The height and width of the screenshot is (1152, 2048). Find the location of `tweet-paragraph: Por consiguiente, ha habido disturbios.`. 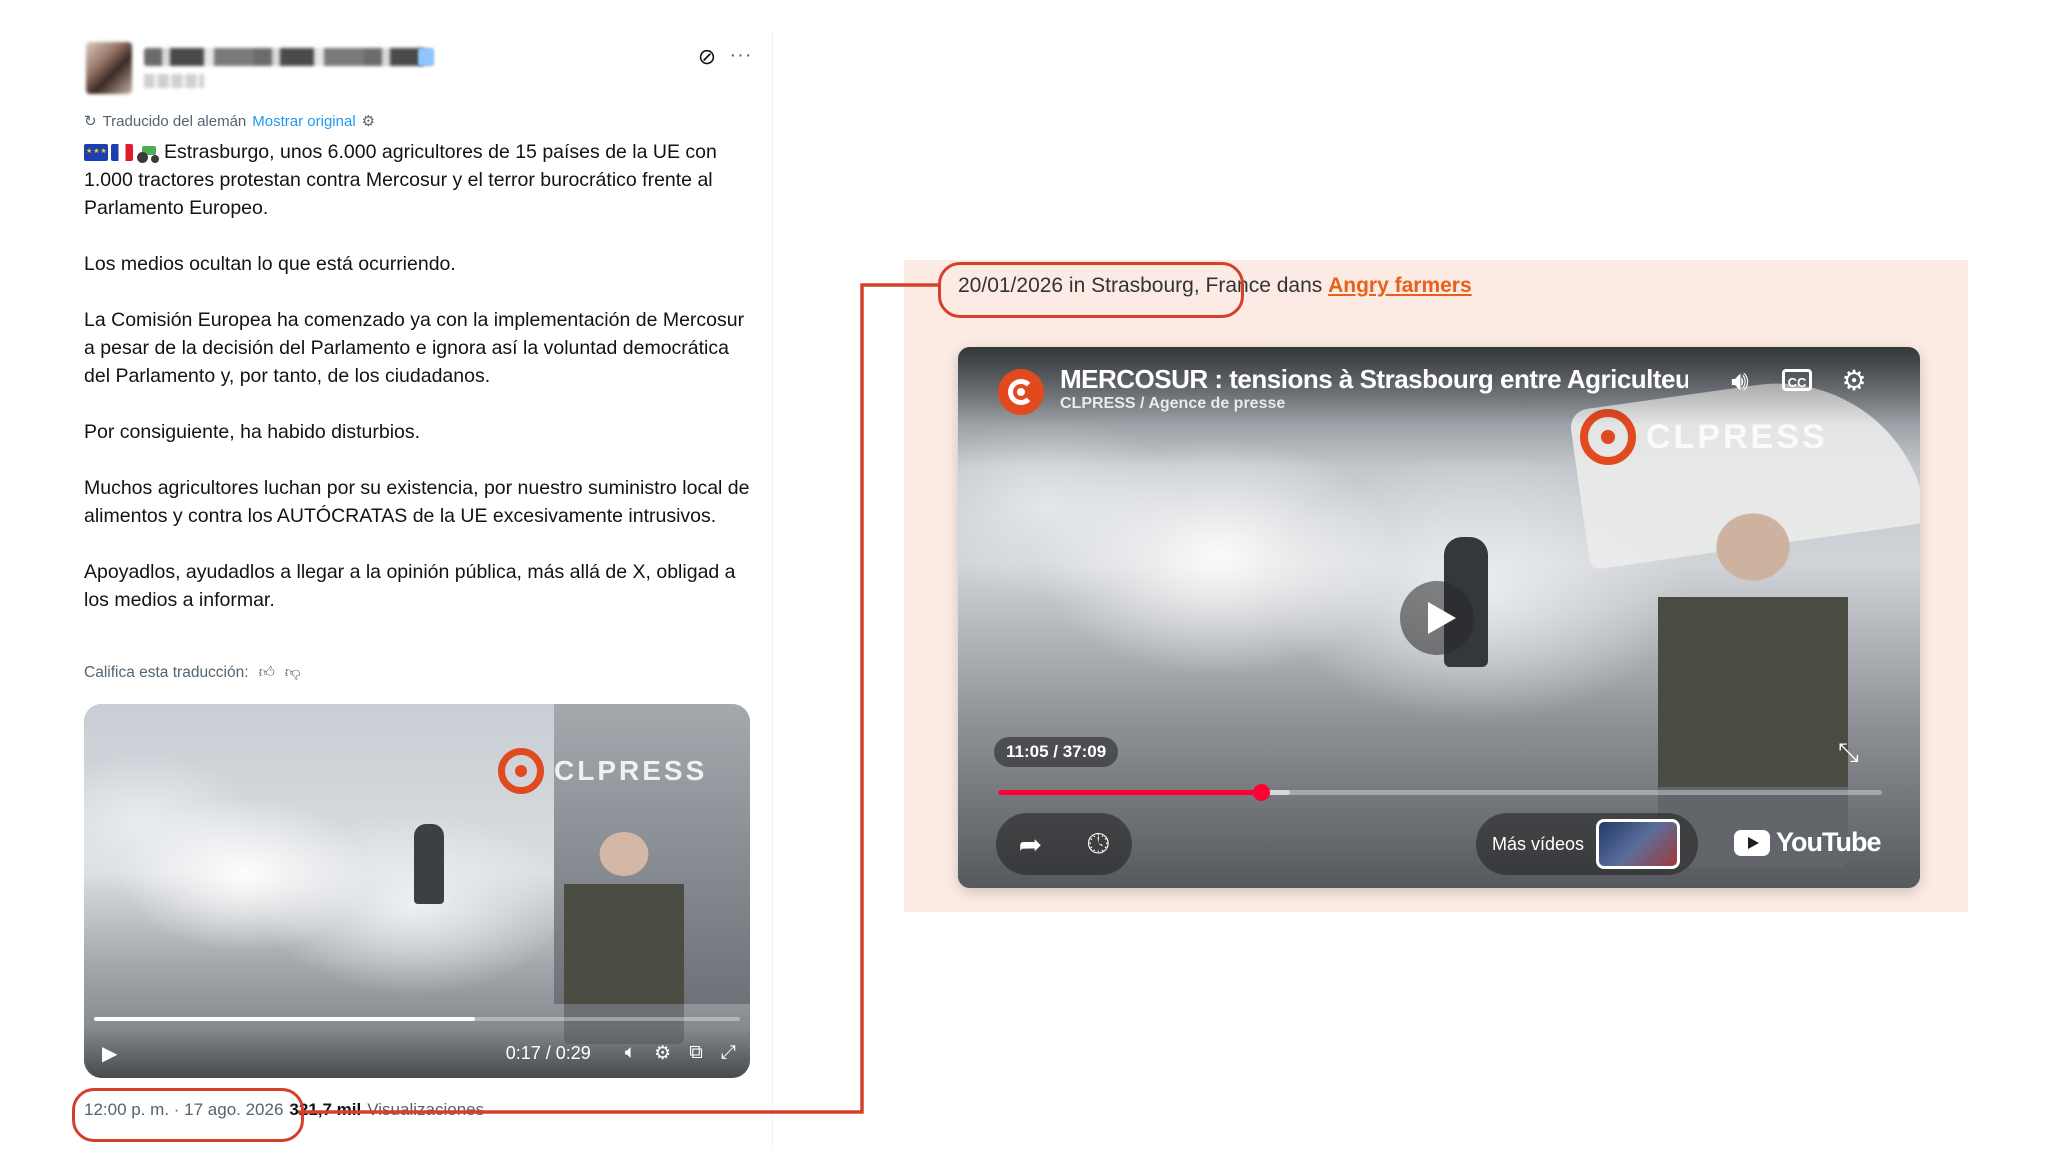

tweet-paragraph: Por consiguiente, ha habido disturbios. is located at coordinates (252, 432).